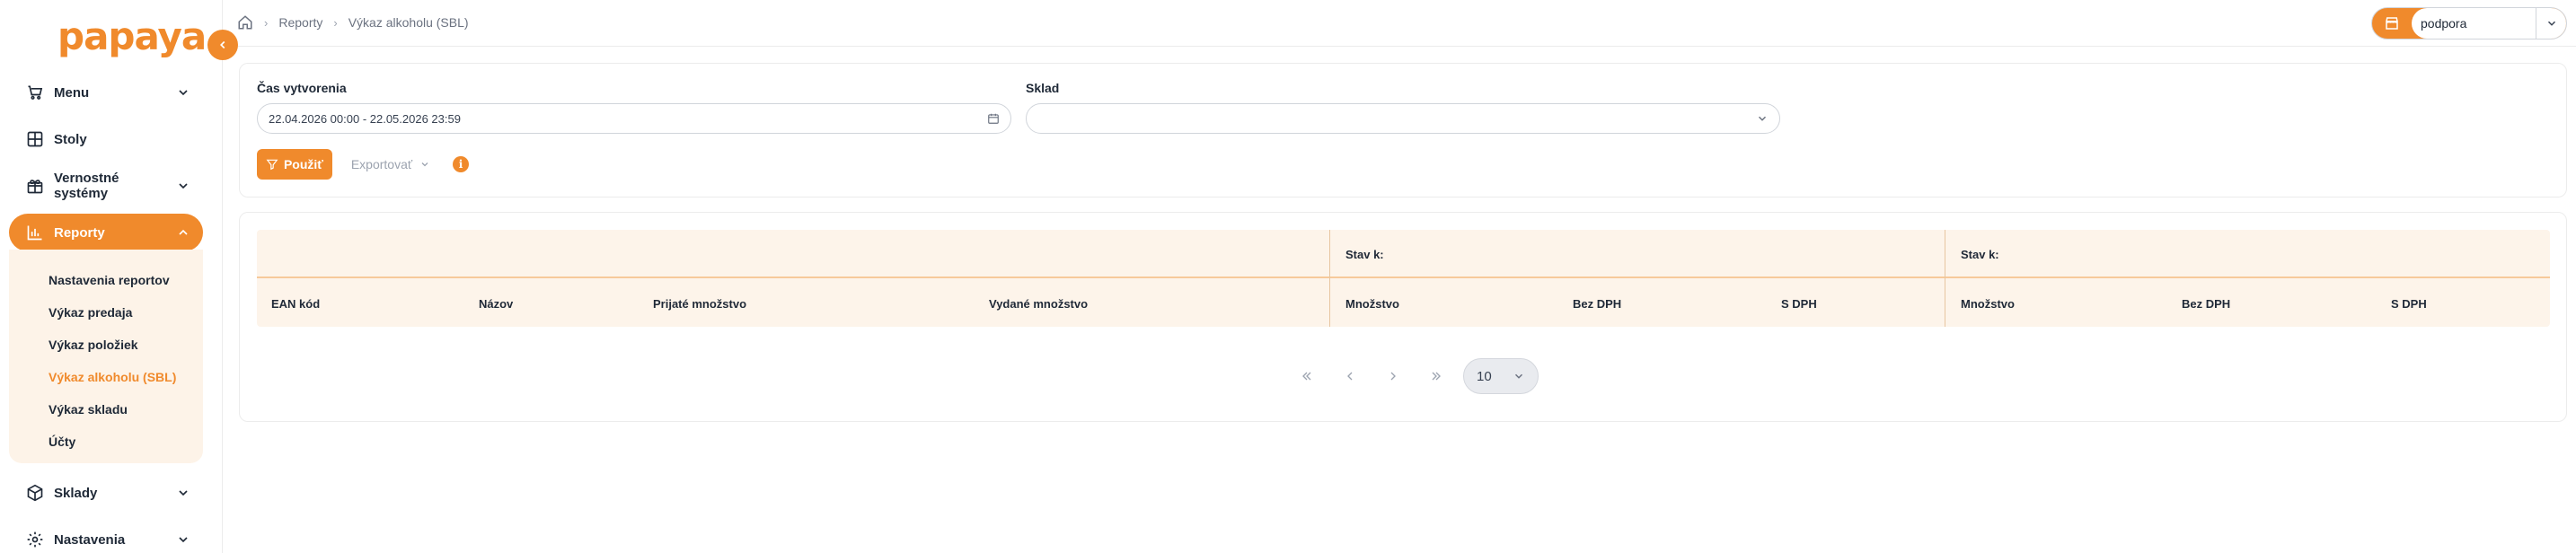 The image size is (2576, 553). I want to click on submenu-sales-report: Výkaz predaja, so click(106, 312).